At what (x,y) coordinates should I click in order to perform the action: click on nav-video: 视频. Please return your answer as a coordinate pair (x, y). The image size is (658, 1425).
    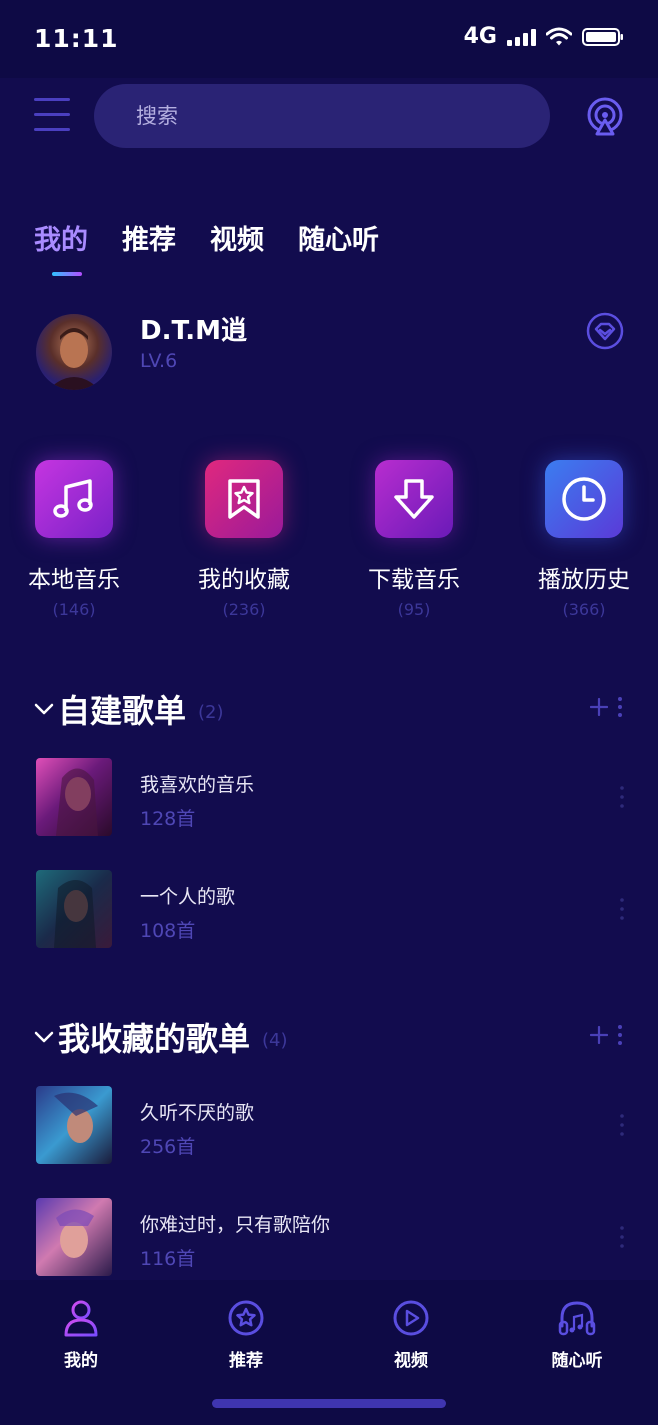
    Looking at the image, I should click on (411, 1334).